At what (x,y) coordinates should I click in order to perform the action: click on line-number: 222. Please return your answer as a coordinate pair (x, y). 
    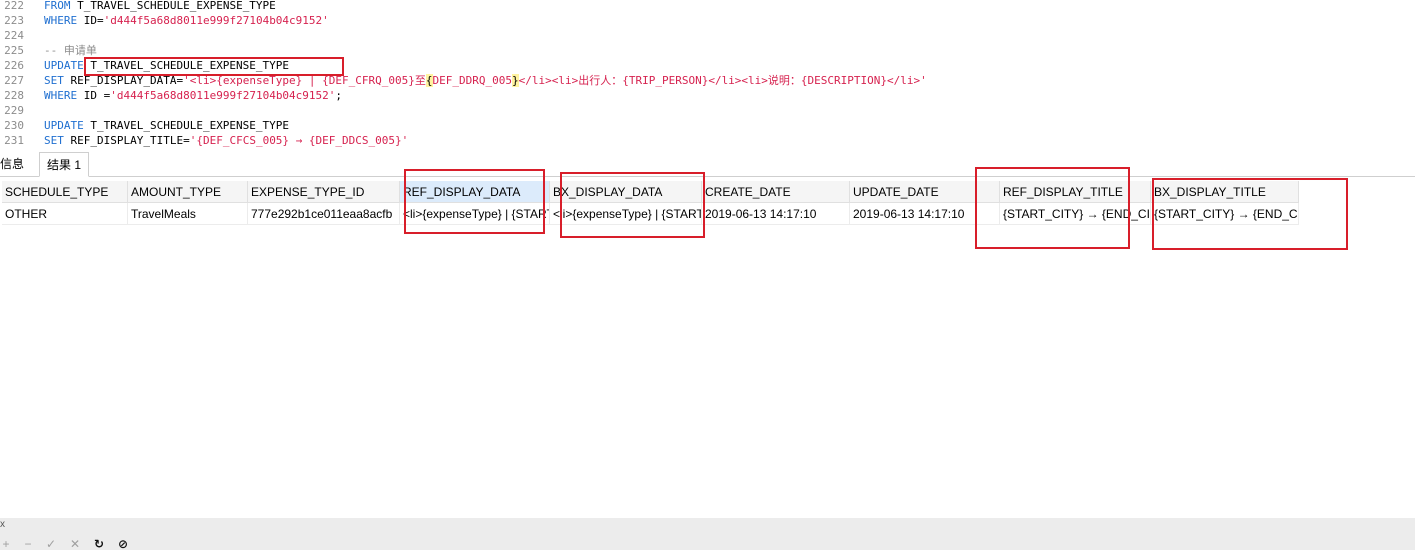
    Looking at the image, I should click on (14, 6).